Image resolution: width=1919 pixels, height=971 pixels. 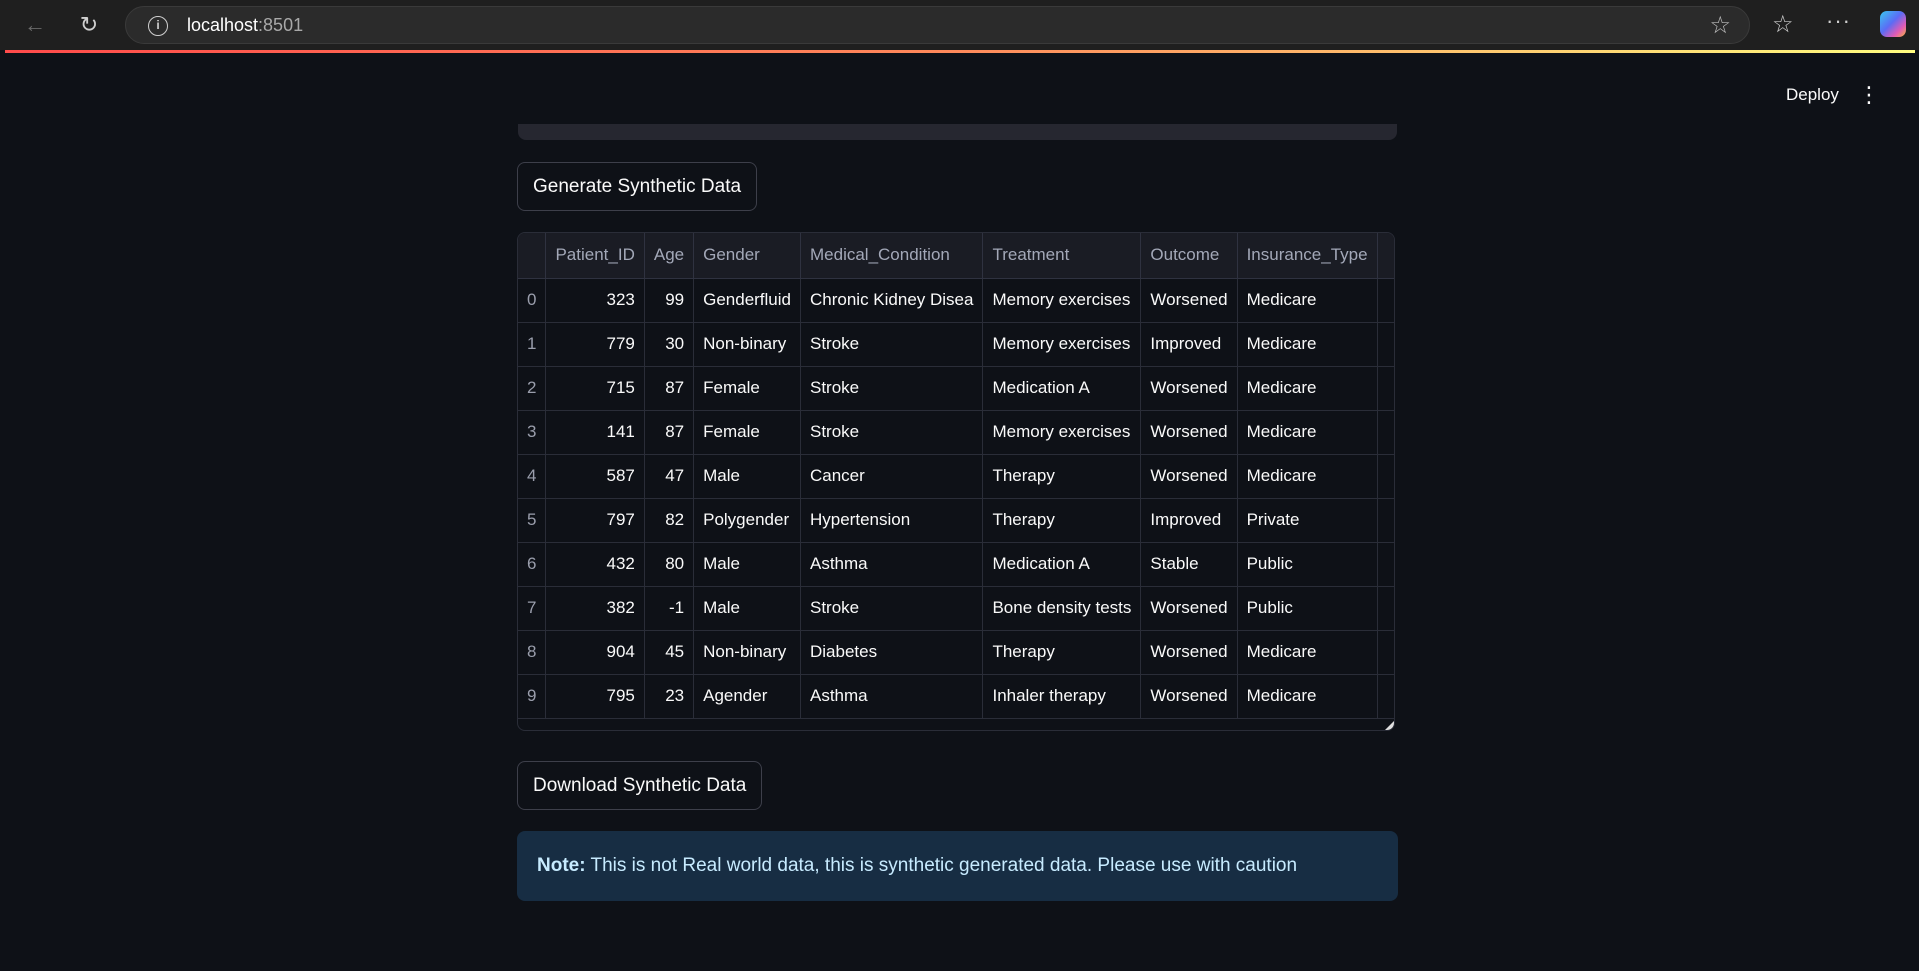 I want to click on table-row: 4 587 47 Male Cancer Therapy Worsened Medicare, so click(x=956, y=476).